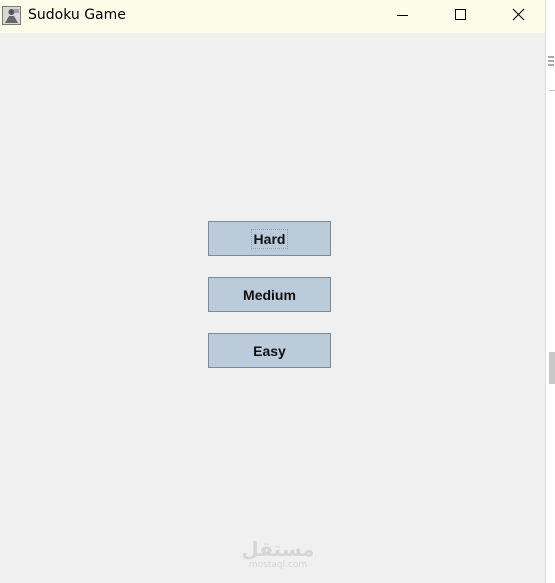  What do you see at coordinates (552, 368) in the screenshot?
I see `background-scrollbar-thumb` at bounding box center [552, 368].